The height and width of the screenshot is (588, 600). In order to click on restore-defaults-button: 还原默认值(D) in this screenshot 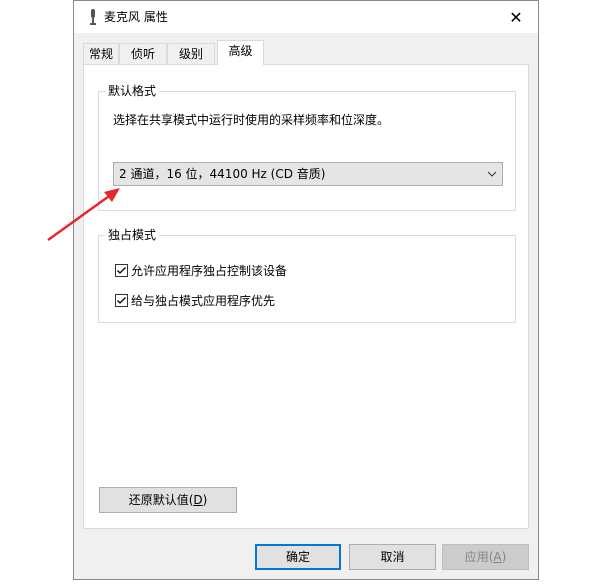, I will do `click(168, 500)`.